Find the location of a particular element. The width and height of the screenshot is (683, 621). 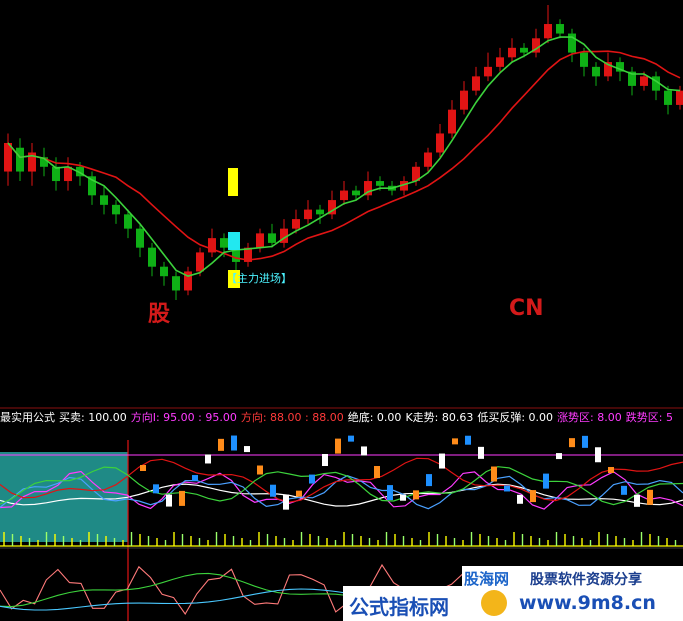

signal-marker-cyan is located at coordinates (234, 241).